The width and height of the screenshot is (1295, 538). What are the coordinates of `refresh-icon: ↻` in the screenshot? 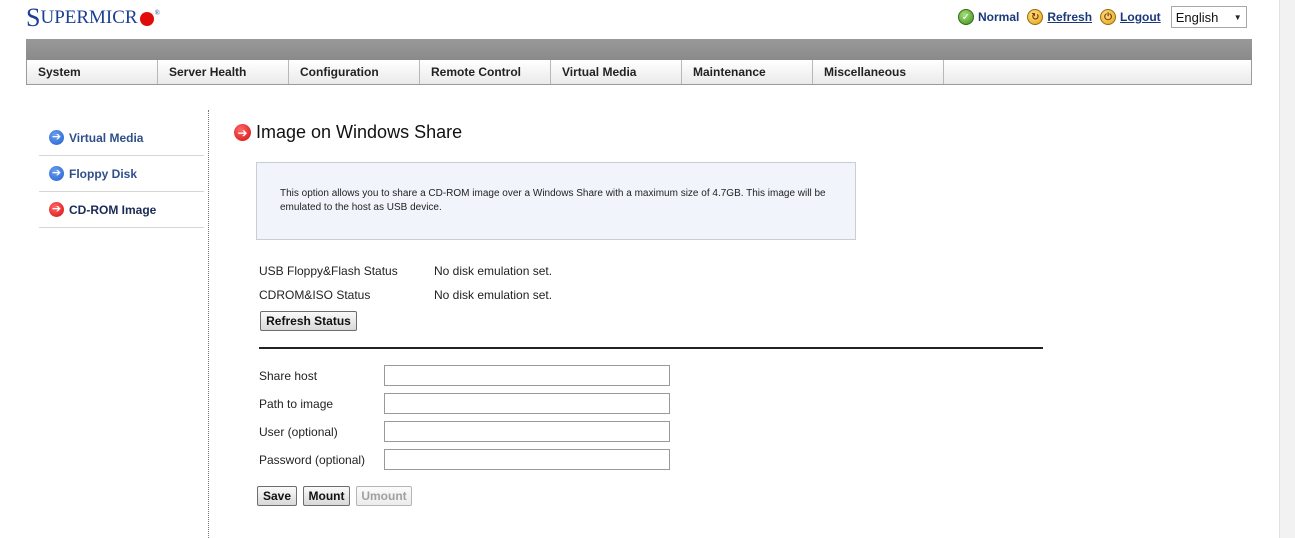 It's located at (1035, 17).